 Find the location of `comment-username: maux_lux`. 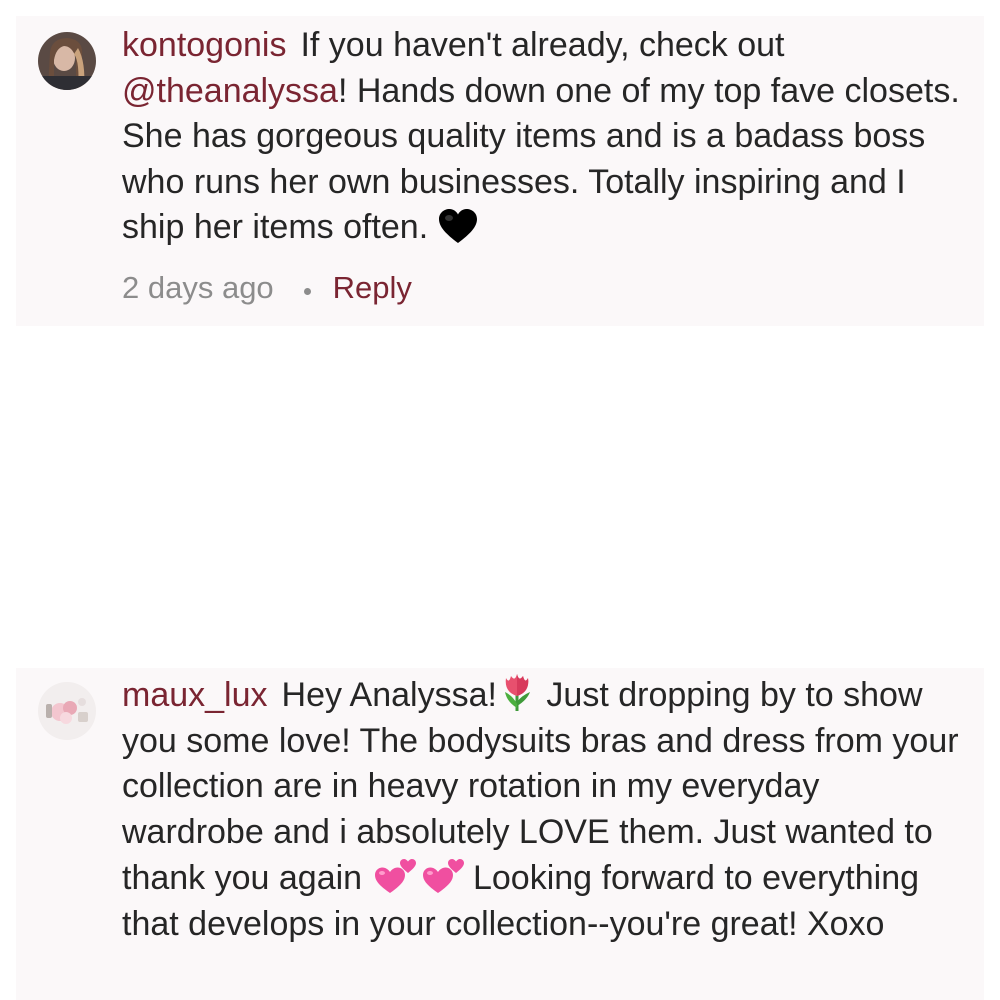

comment-username: maux_lux is located at coordinates (195, 695).